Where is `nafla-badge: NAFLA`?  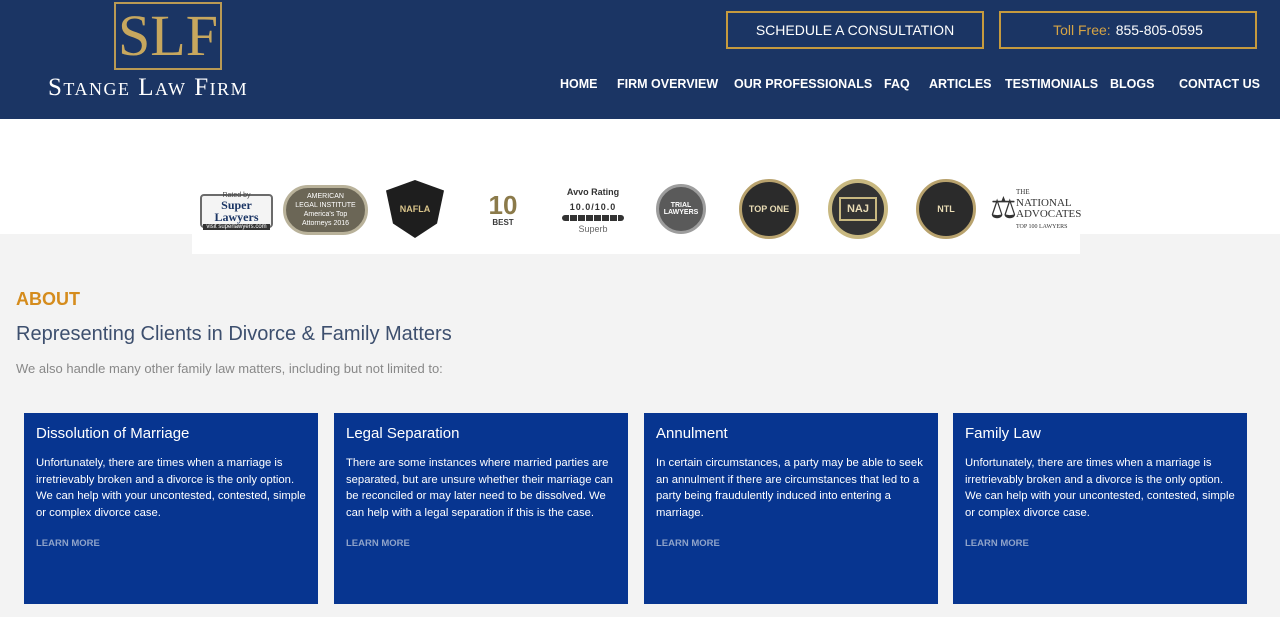
nafla-badge: NAFLA is located at coordinates (415, 209).